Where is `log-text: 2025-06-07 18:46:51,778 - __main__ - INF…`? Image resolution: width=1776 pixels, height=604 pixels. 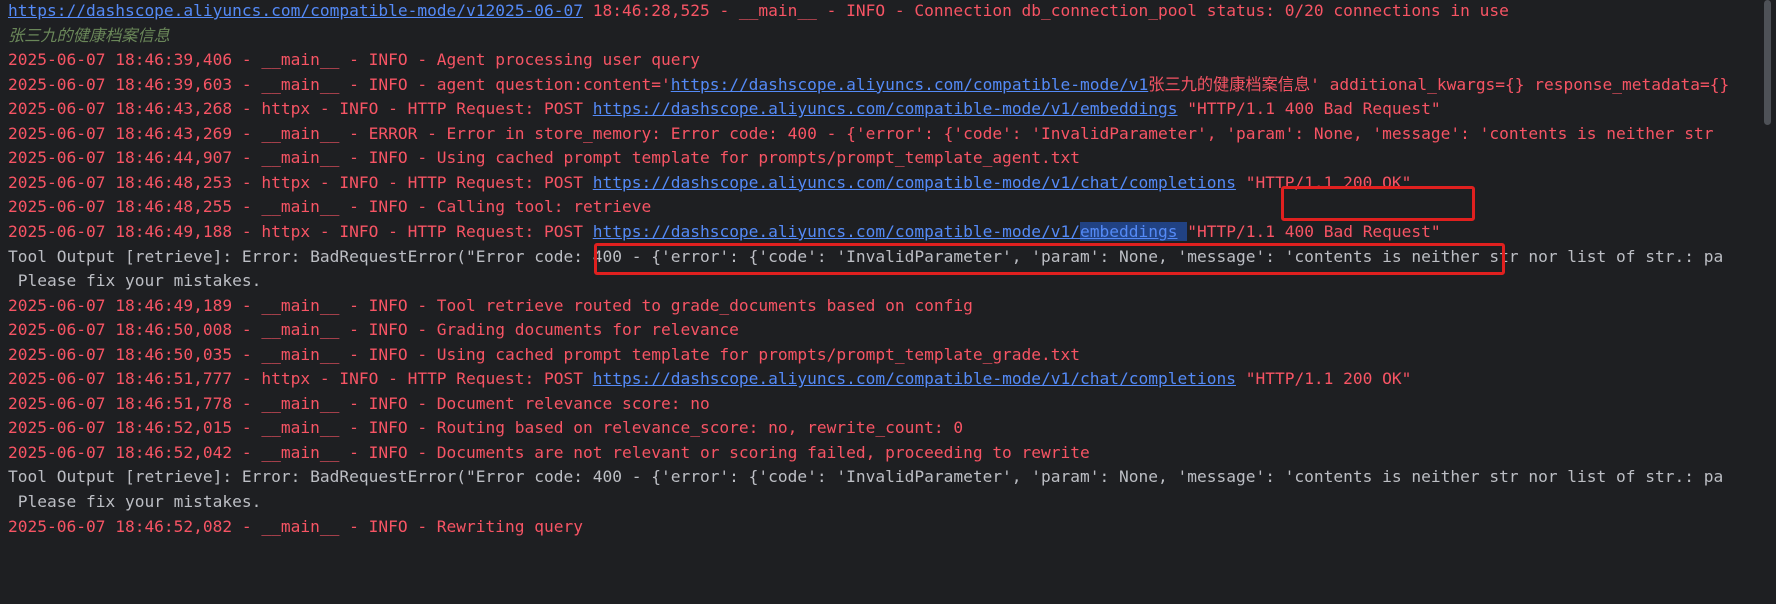
log-text: 2025-06-07 18:46:51,778 - __main__ - INF… is located at coordinates (359, 403).